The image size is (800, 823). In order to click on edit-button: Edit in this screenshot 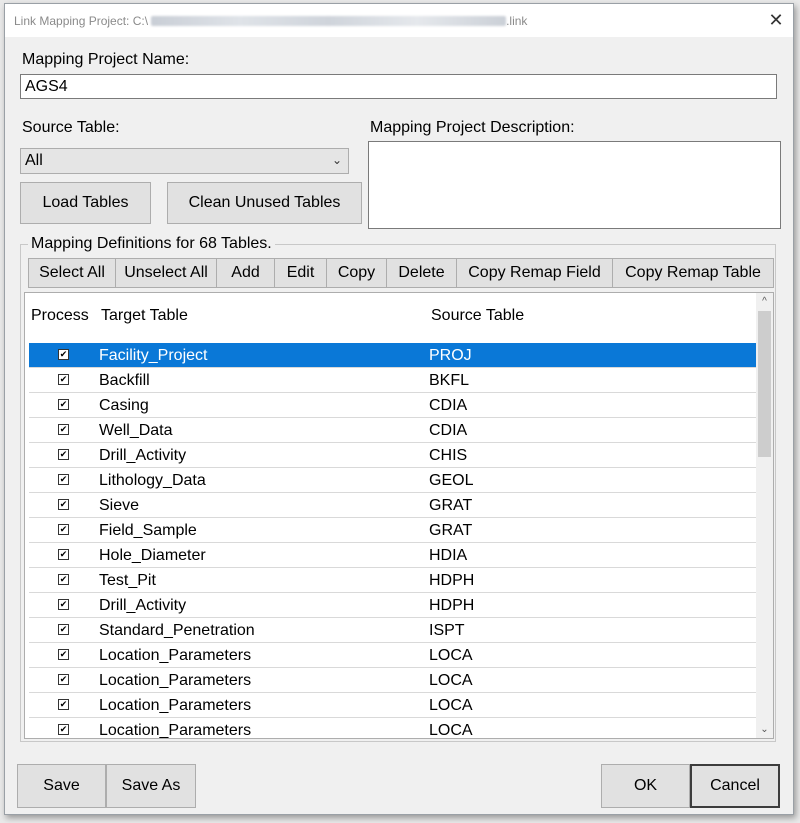, I will do `click(300, 273)`.